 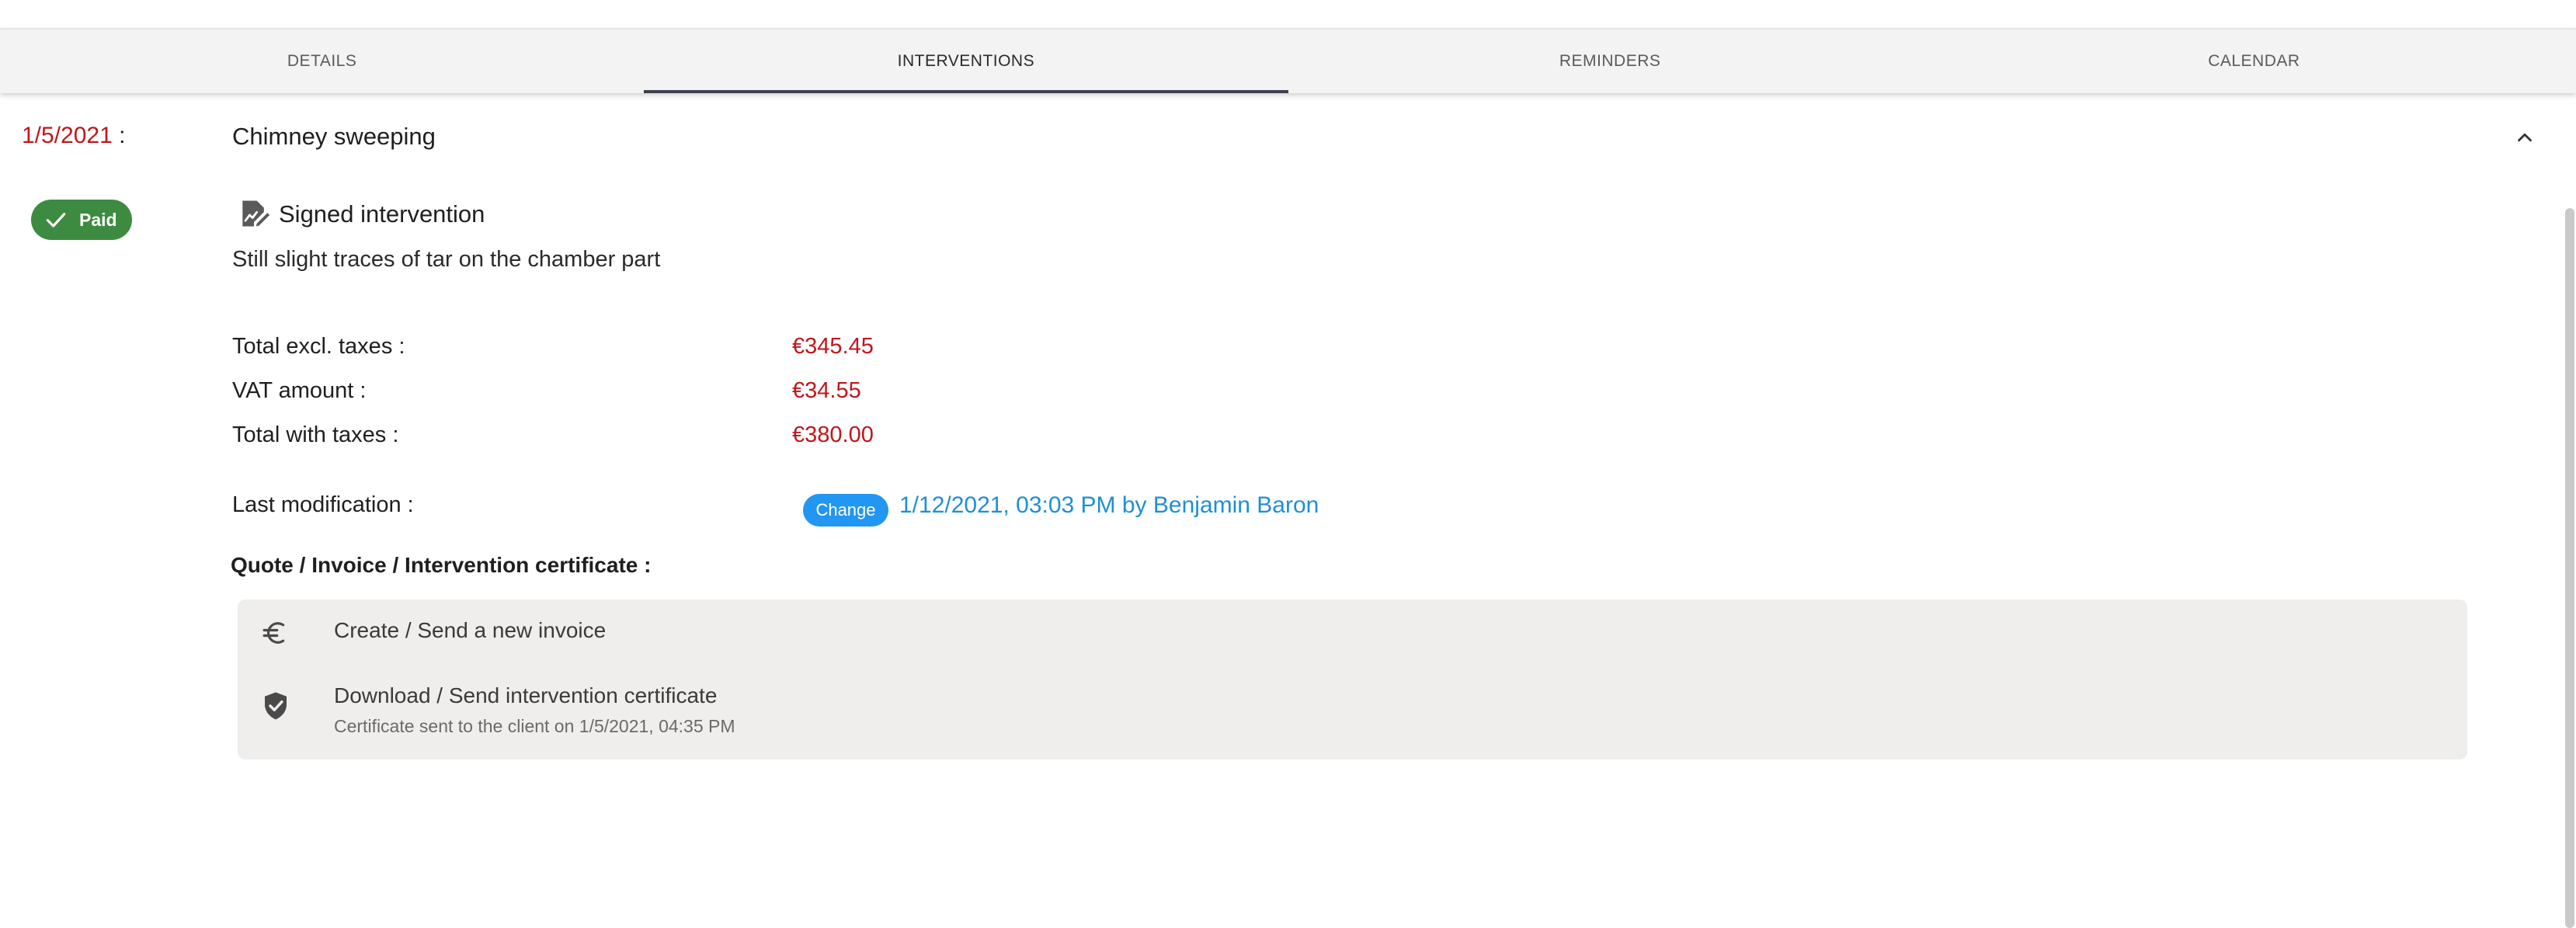 What do you see at coordinates (1109, 505) in the screenshot?
I see `last-modification-value: 1/12/2021, 03:03 PM by Benjamin Baron` at bounding box center [1109, 505].